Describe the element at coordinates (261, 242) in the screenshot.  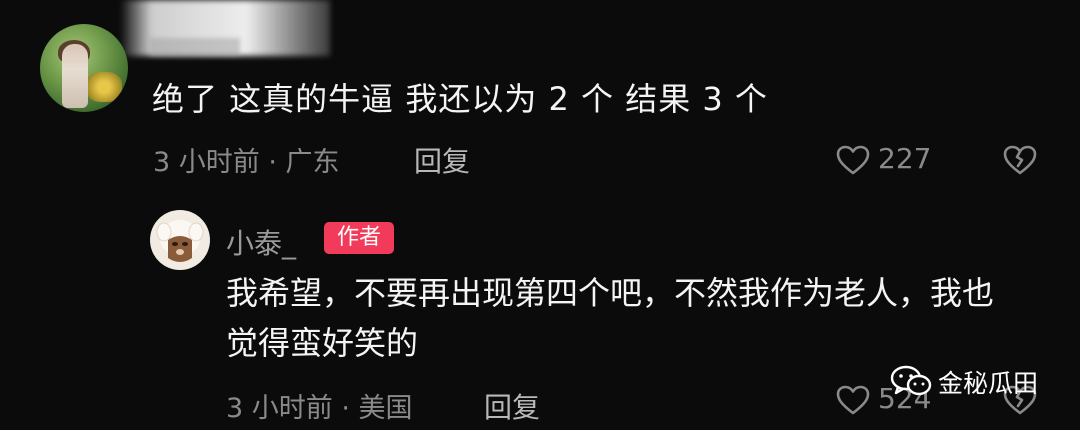
I see `author-username: 小泰_` at that location.